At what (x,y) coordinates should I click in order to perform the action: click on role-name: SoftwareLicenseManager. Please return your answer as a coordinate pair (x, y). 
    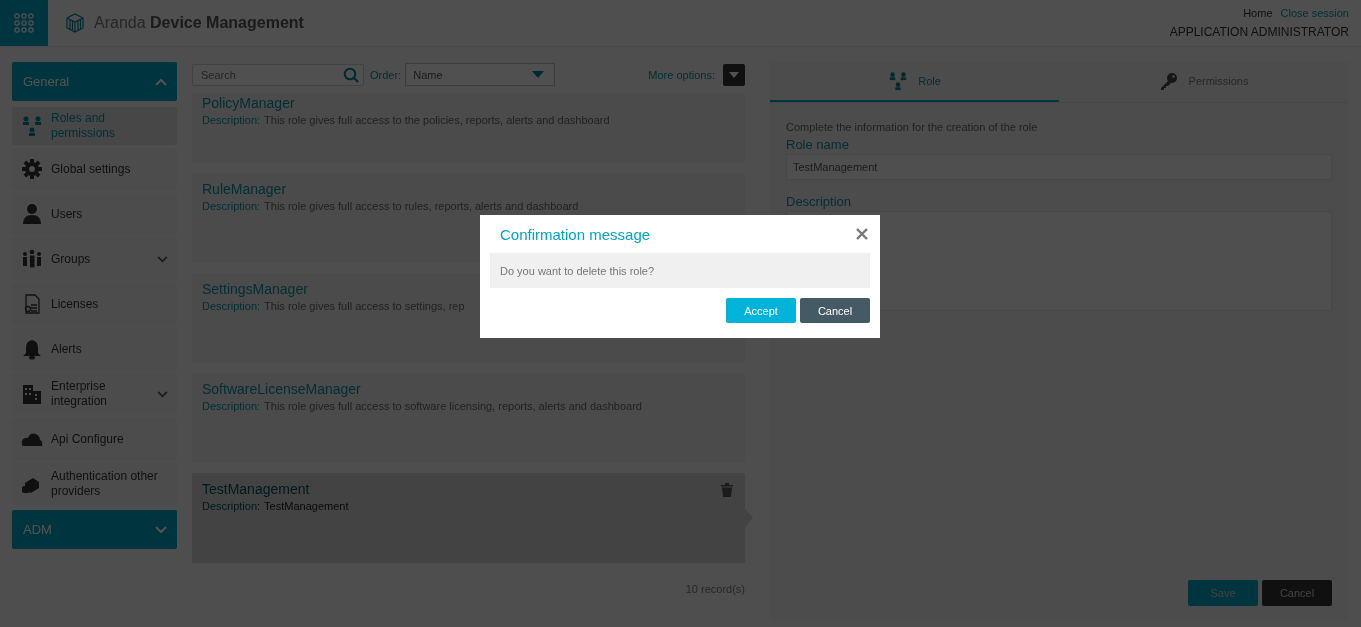
    Looking at the image, I should click on (281, 389).